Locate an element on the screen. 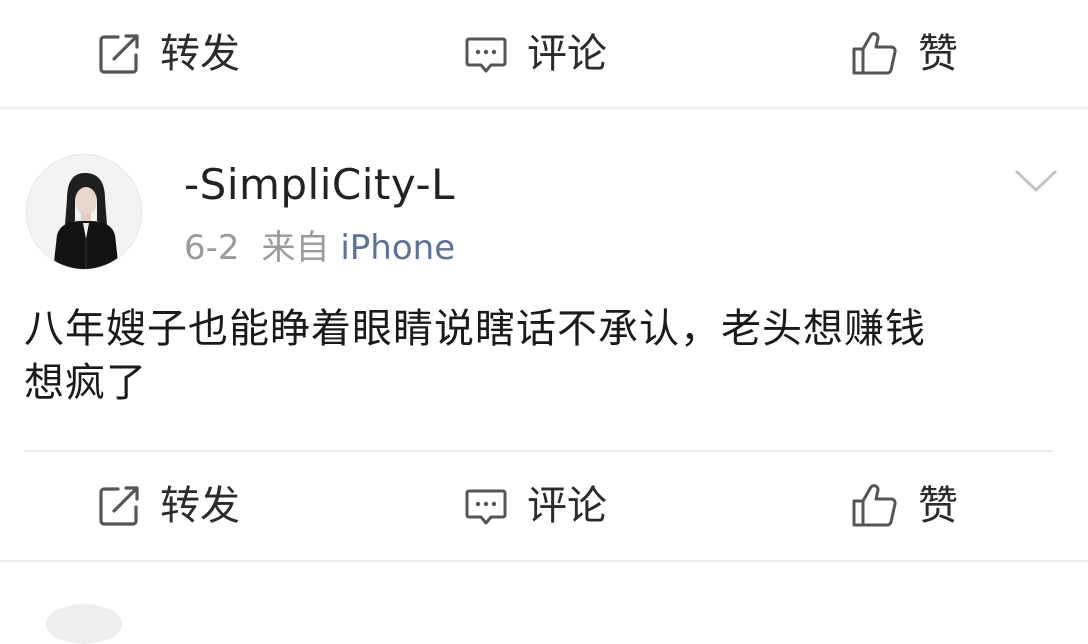 This screenshot has width=1088, height=644. source-device: iPhone is located at coordinates (397, 248).